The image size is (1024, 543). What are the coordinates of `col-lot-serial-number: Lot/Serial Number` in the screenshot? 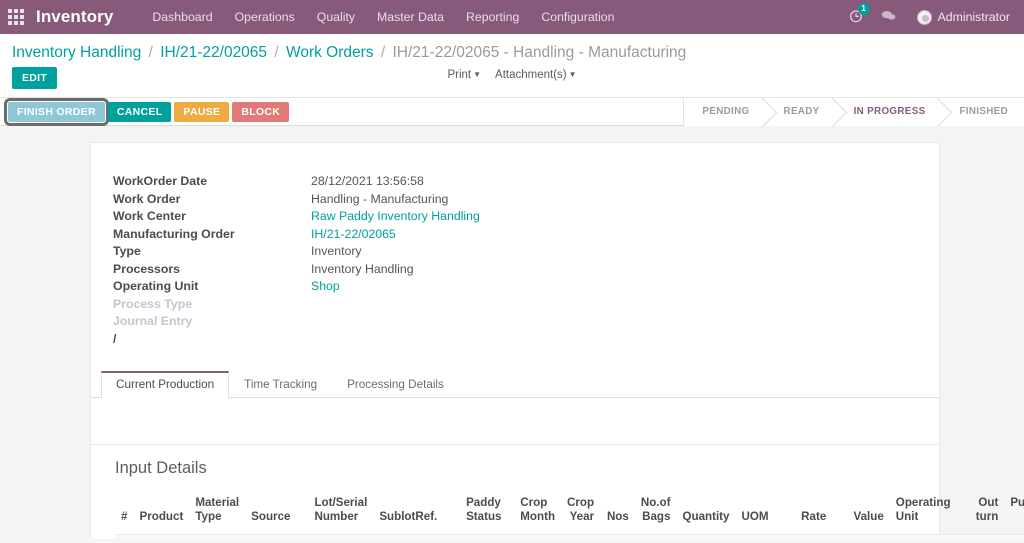 It's located at (340, 514).